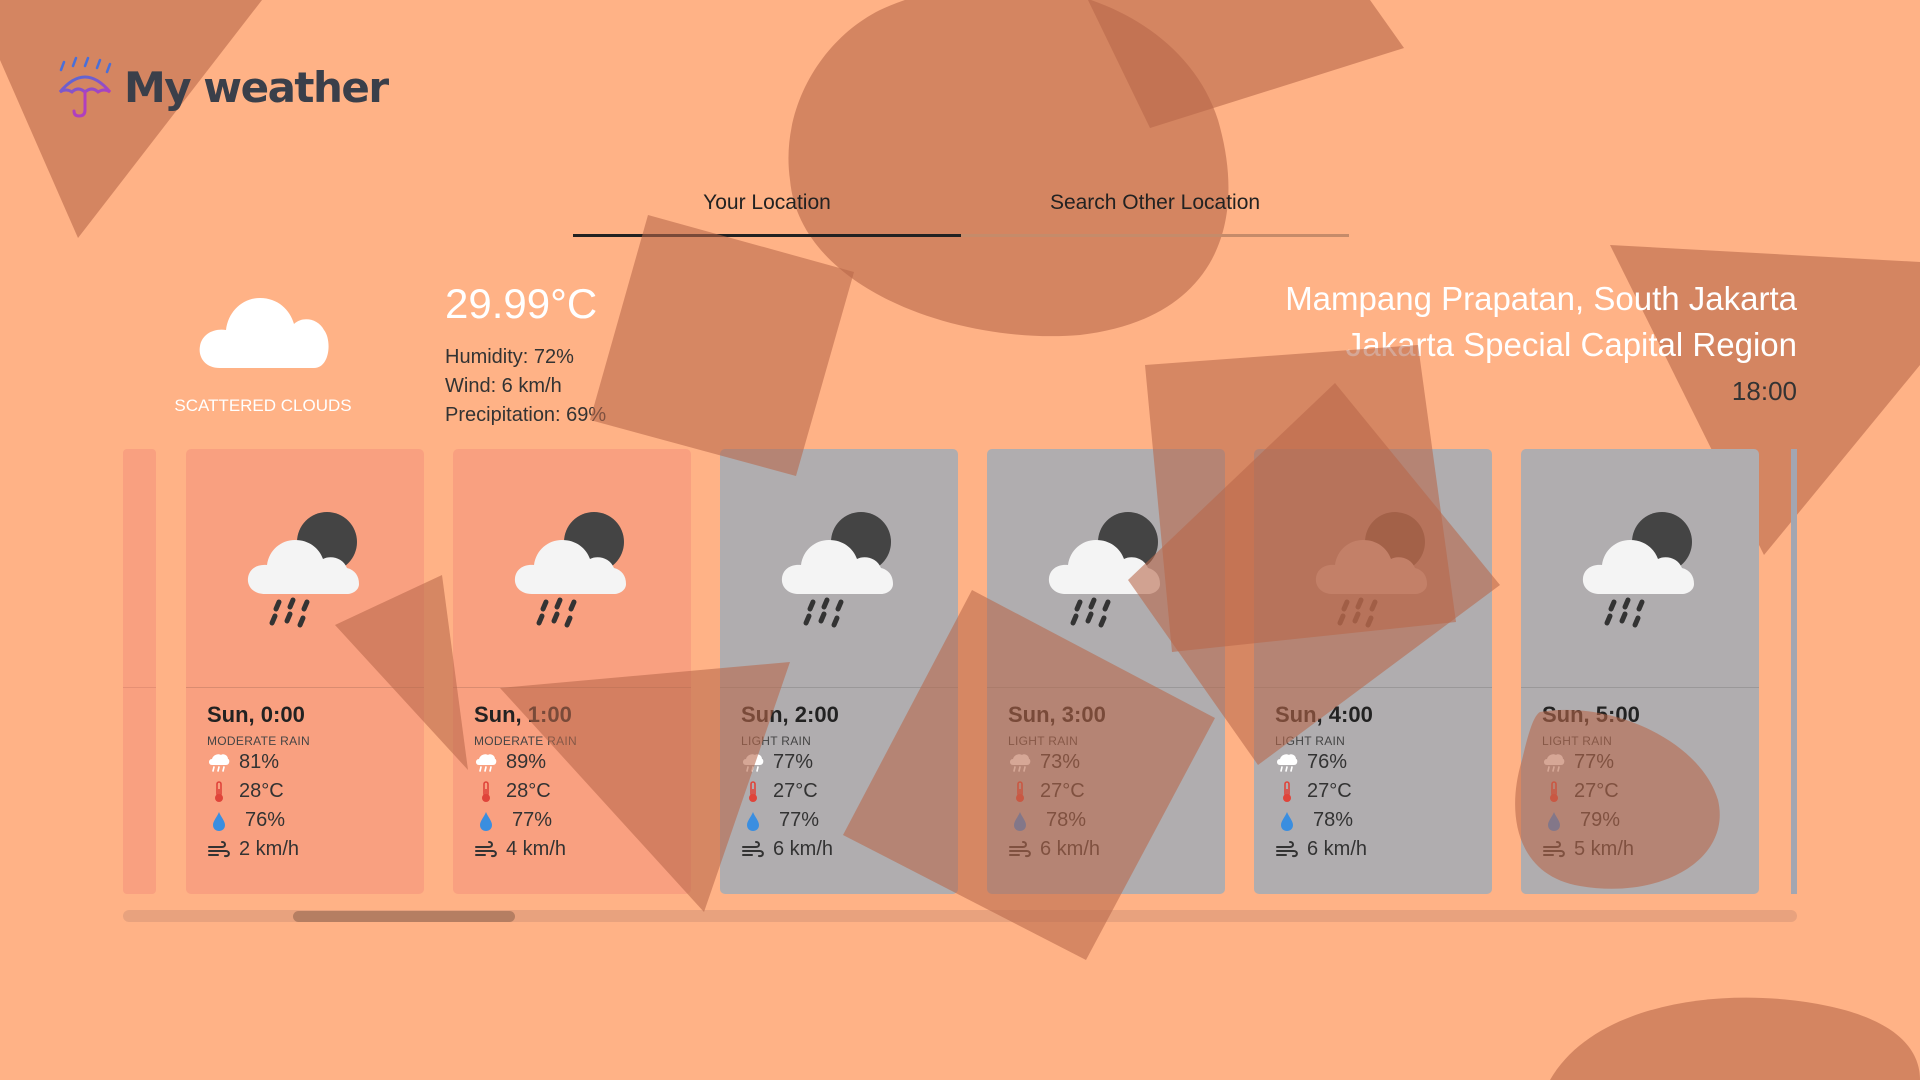 Image resolution: width=1920 pixels, height=1080 pixels. What do you see at coordinates (85, 87) in the screenshot?
I see `umbrella-icon` at bounding box center [85, 87].